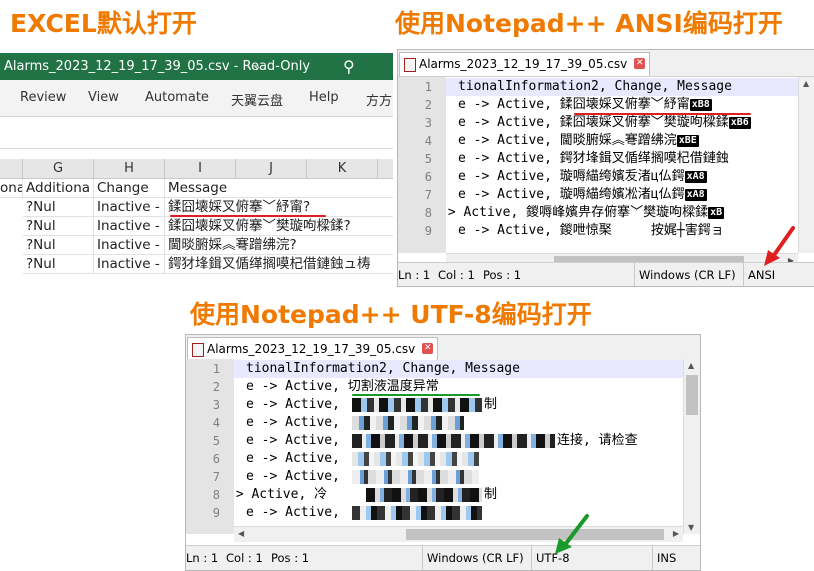  I want to click on column-header-f, so click(11, 169).